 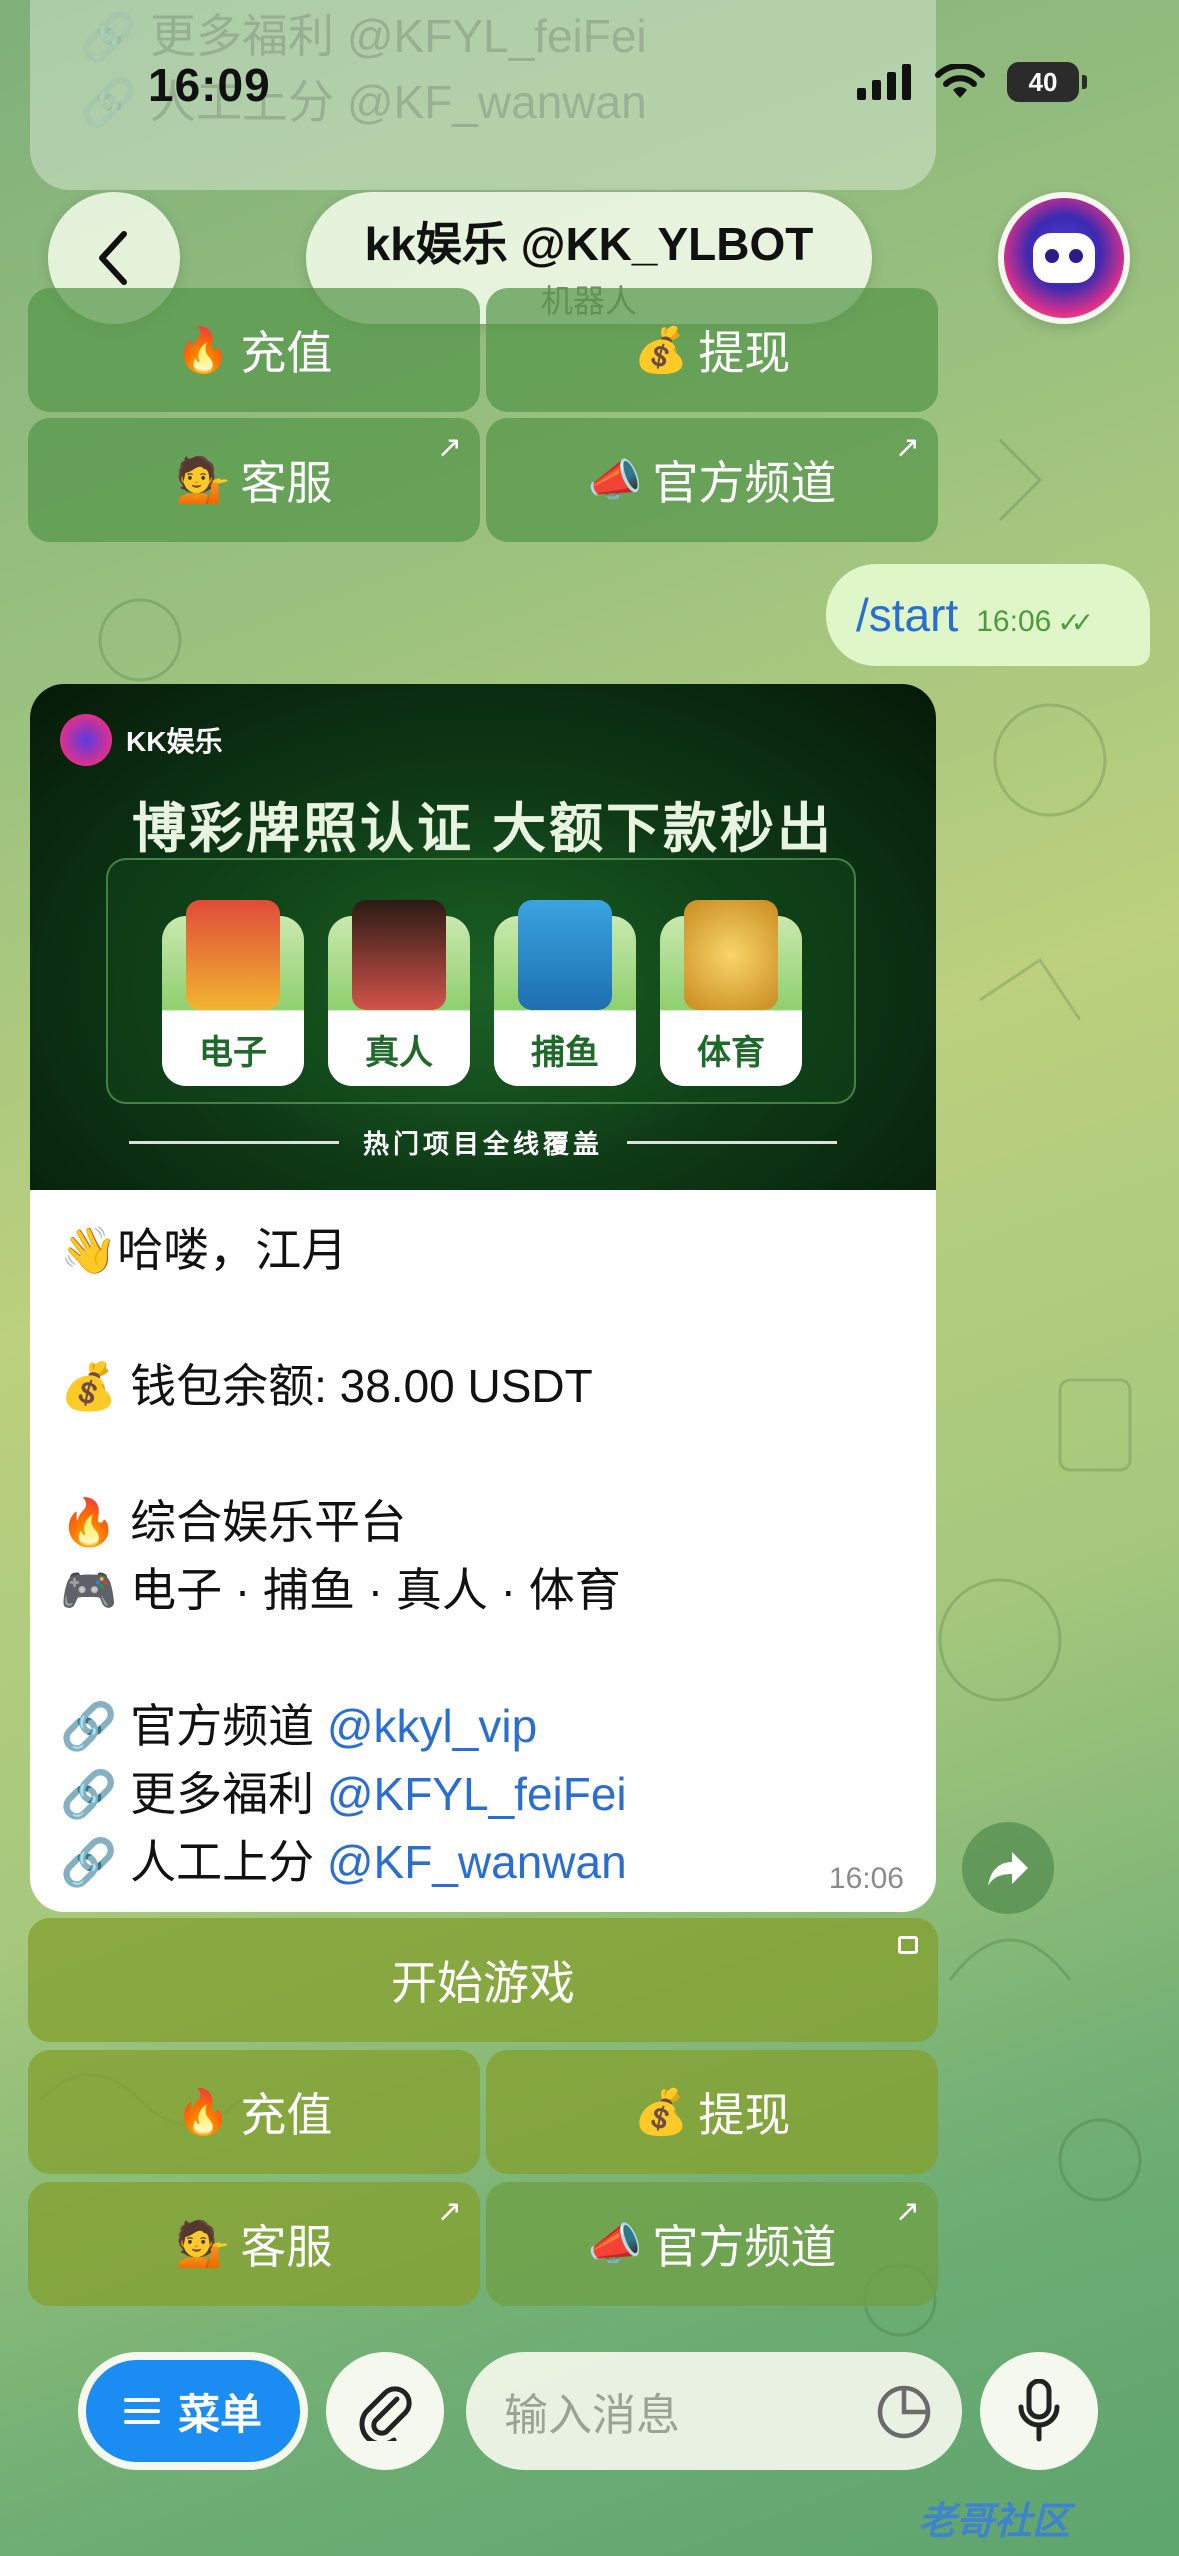 What do you see at coordinates (994, 2522) in the screenshot?
I see `watermark: 老哥社区` at bounding box center [994, 2522].